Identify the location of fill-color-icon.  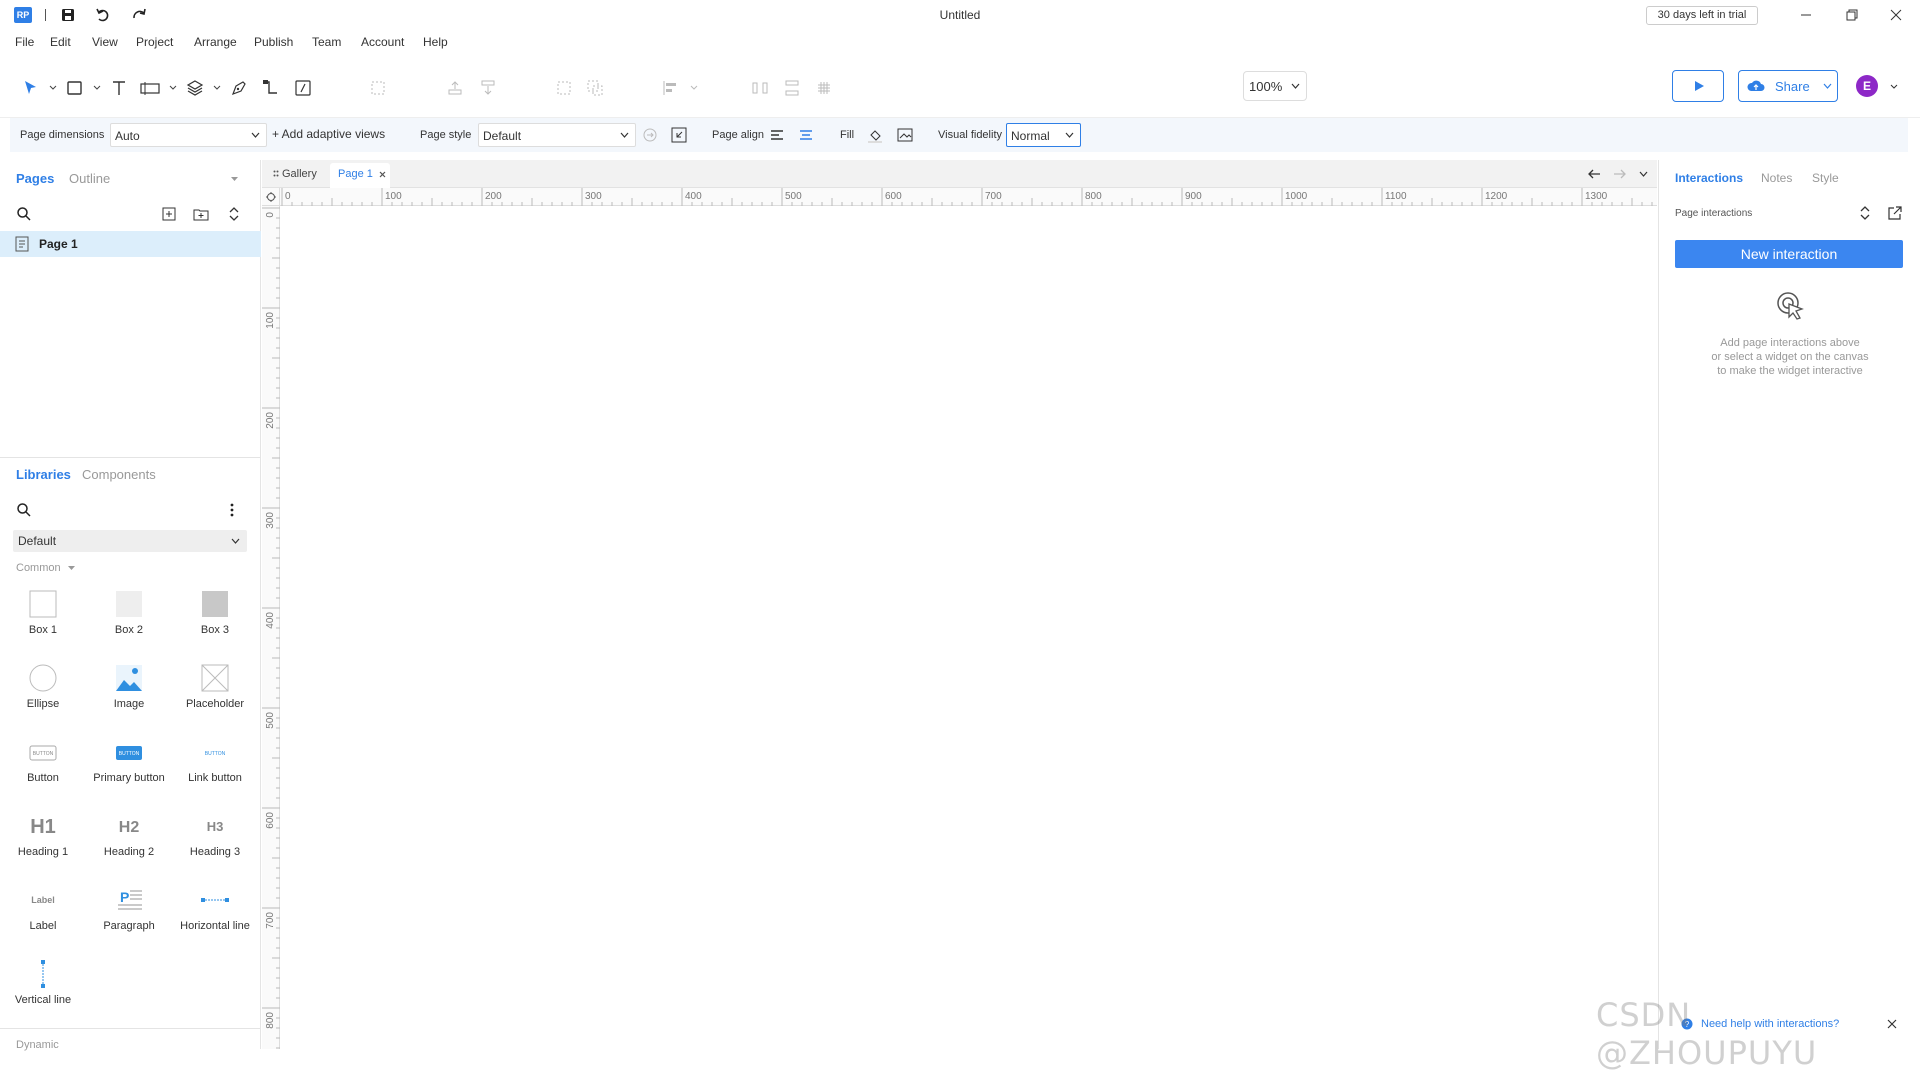
(875, 135).